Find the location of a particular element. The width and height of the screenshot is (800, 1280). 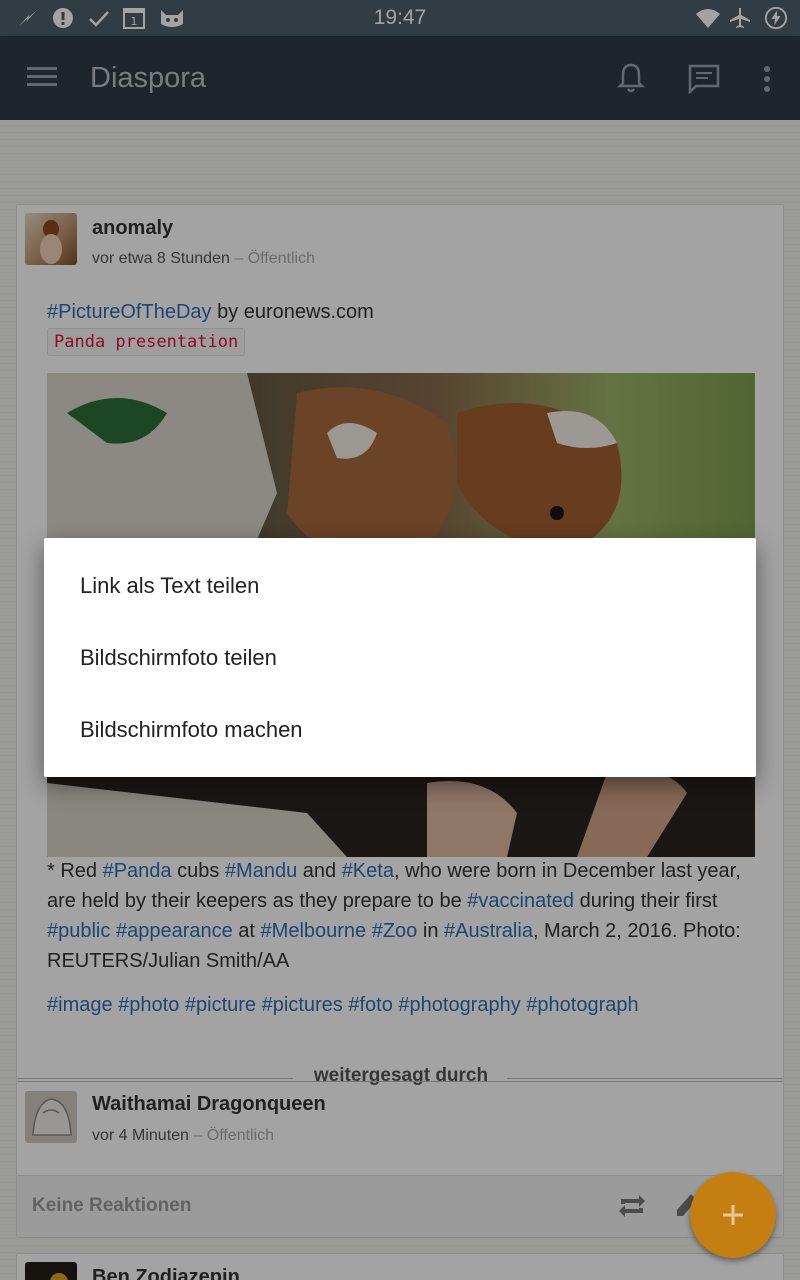

menu-item-share-screenshot: Bildschirmfoto teilen is located at coordinates (400, 658).